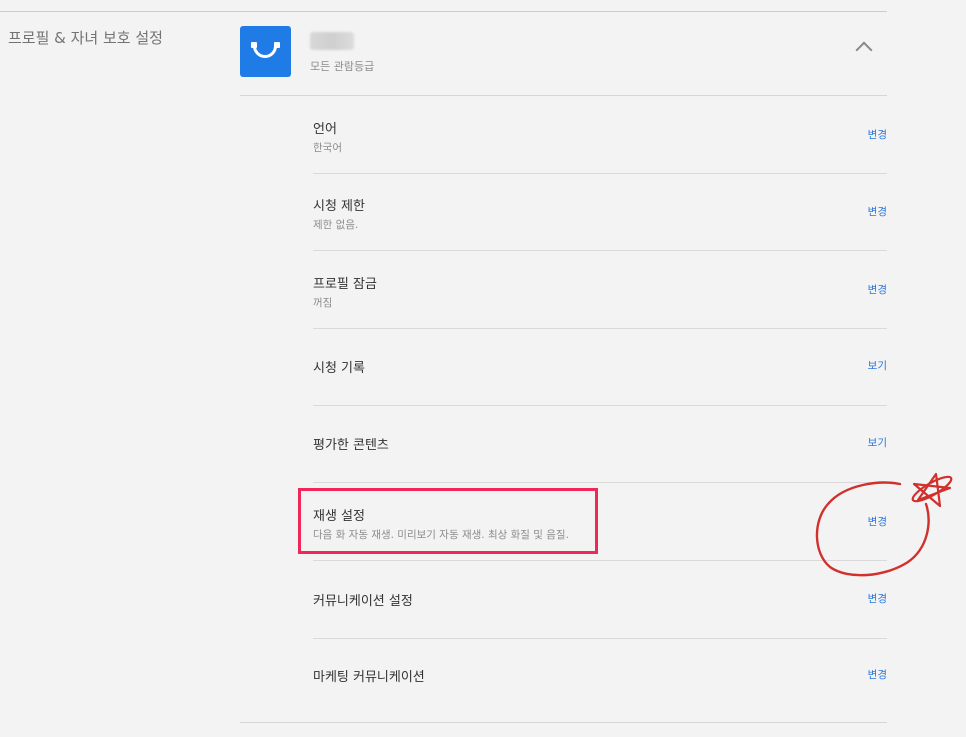  I want to click on profile-maturity-rating: 모든 관람등급, so click(342, 66).